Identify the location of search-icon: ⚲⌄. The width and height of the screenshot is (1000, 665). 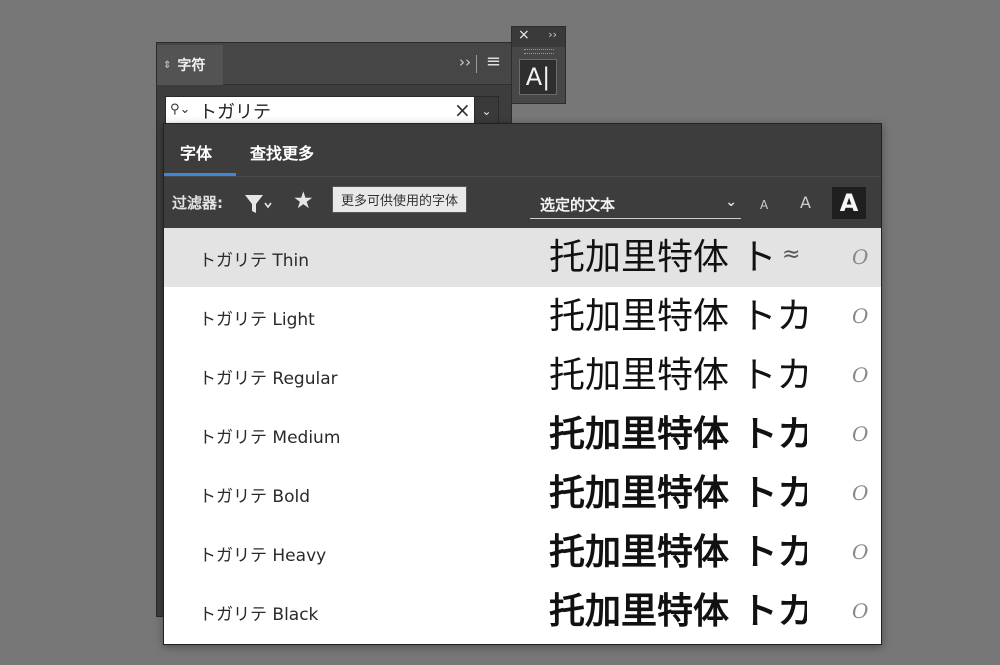
(180, 109).